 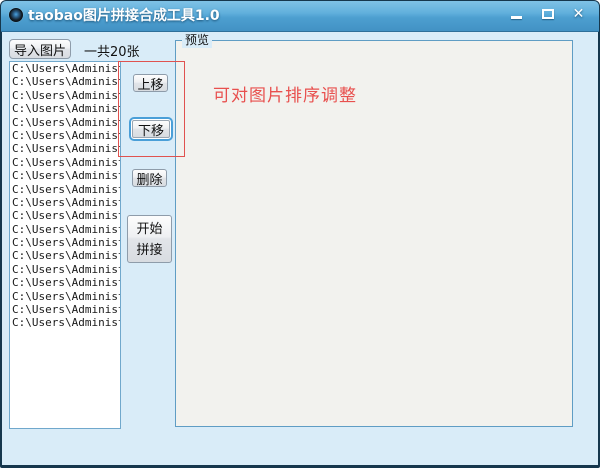 I want to click on image-count-label: 一共20张, so click(x=112, y=52).